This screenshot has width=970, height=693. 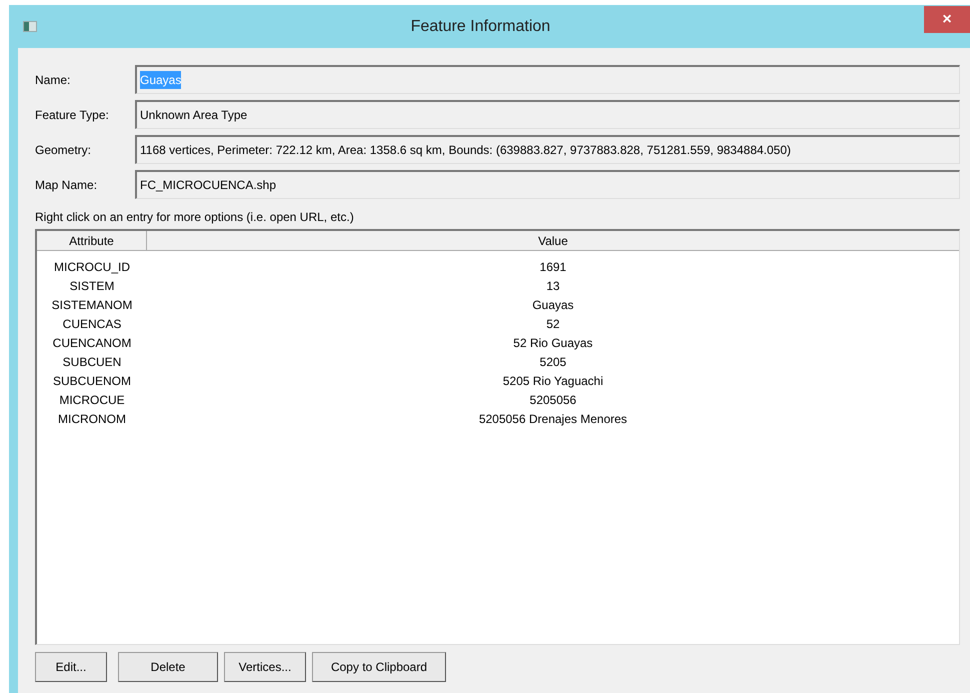 What do you see at coordinates (92, 381) in the screenshot?
I see `table-cell-text: SUBCUENOM` at bounding box center [92, 381].